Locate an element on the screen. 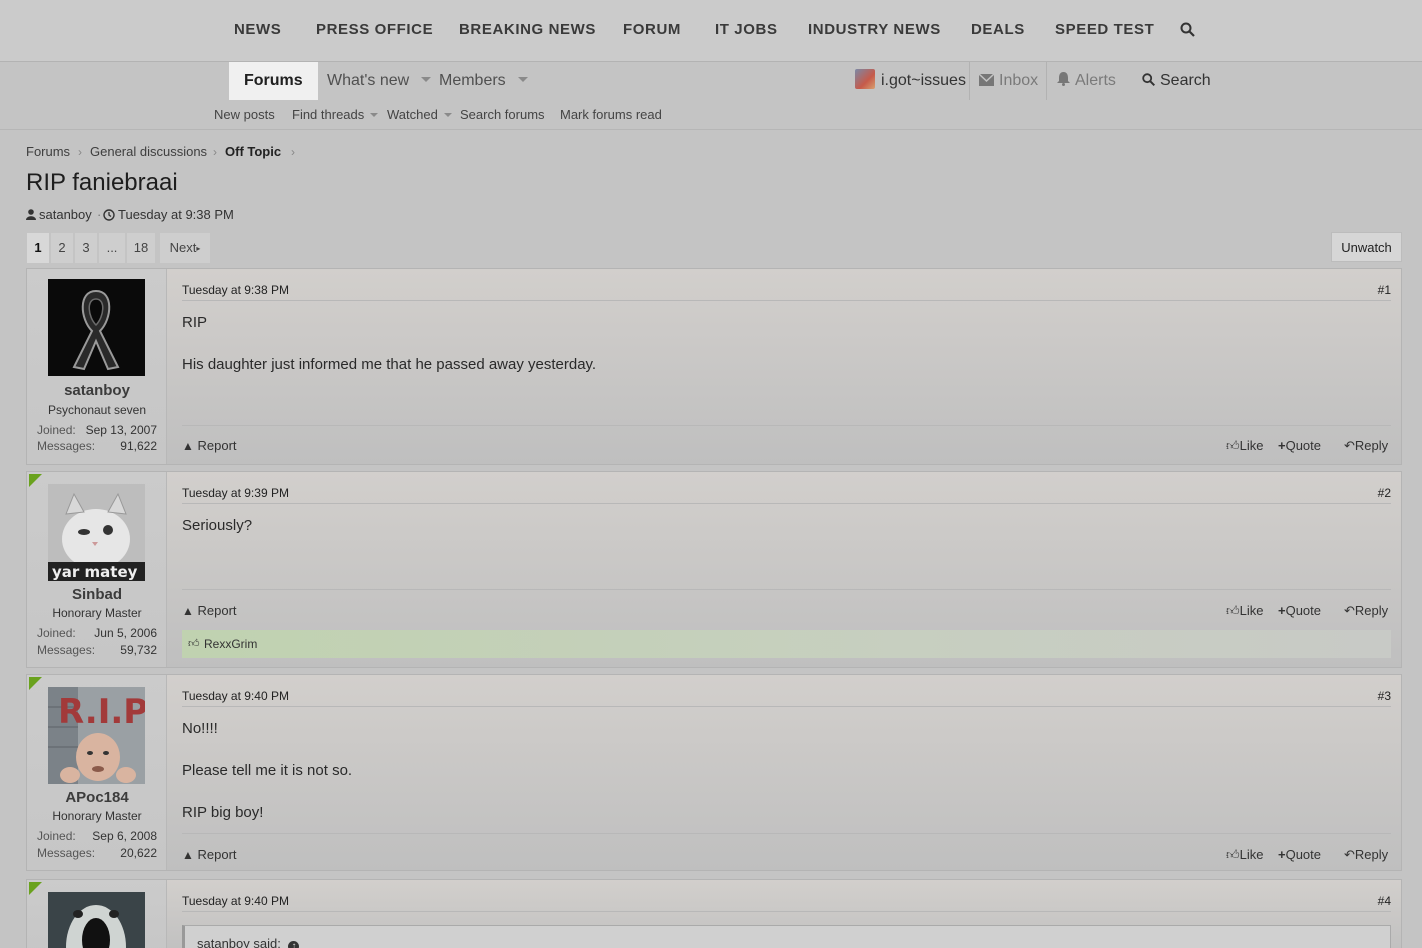 The height and width of the screenshot is (948, 1422). next-page-label: Next is located at coordinates (183, 247).